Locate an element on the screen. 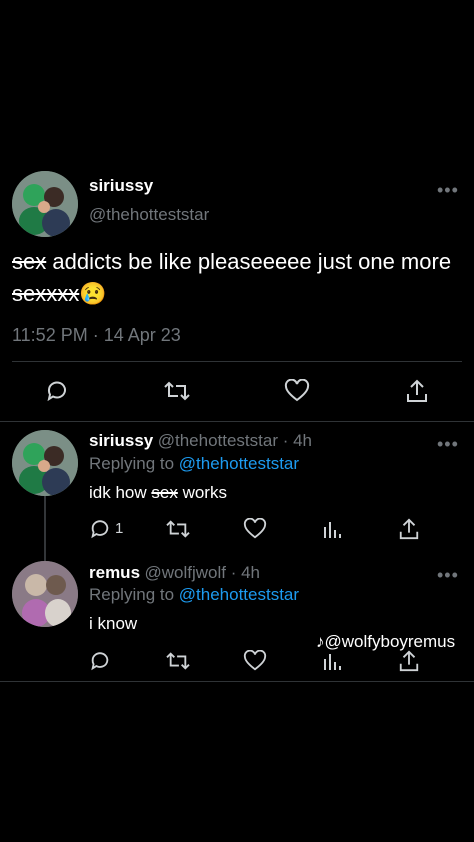 The image size is (474, 842). reply-text: i know is located at coordinates (113, 623).